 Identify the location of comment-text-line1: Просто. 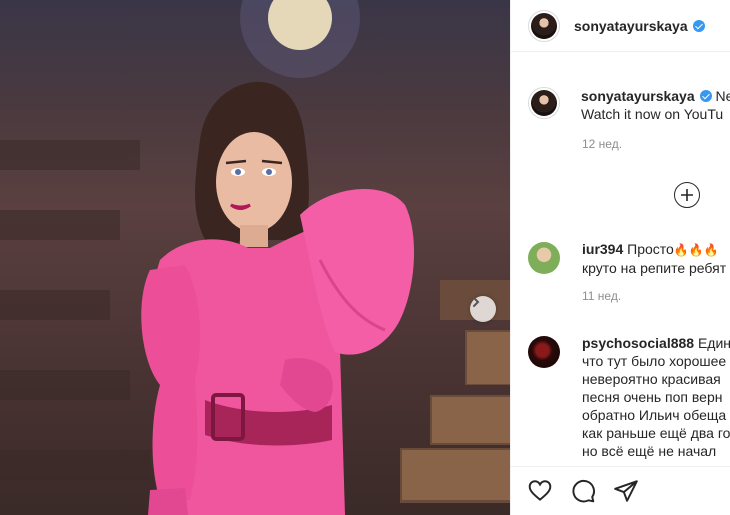
(650, 249).